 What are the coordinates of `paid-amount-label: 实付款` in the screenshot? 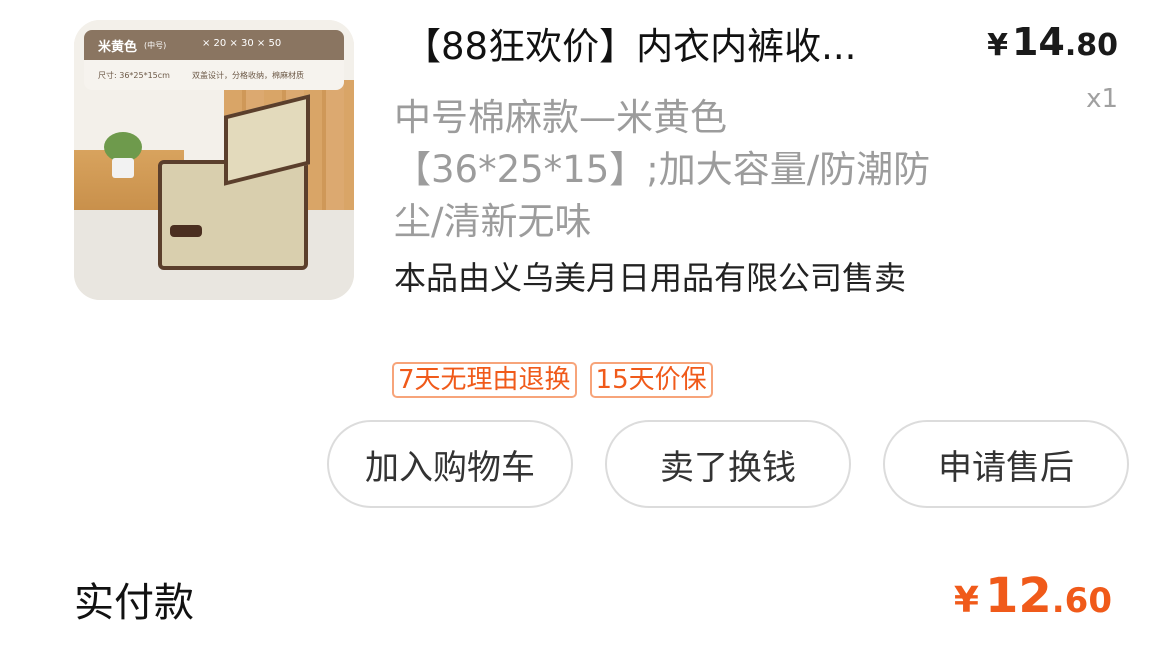 It's located at (134, 603).